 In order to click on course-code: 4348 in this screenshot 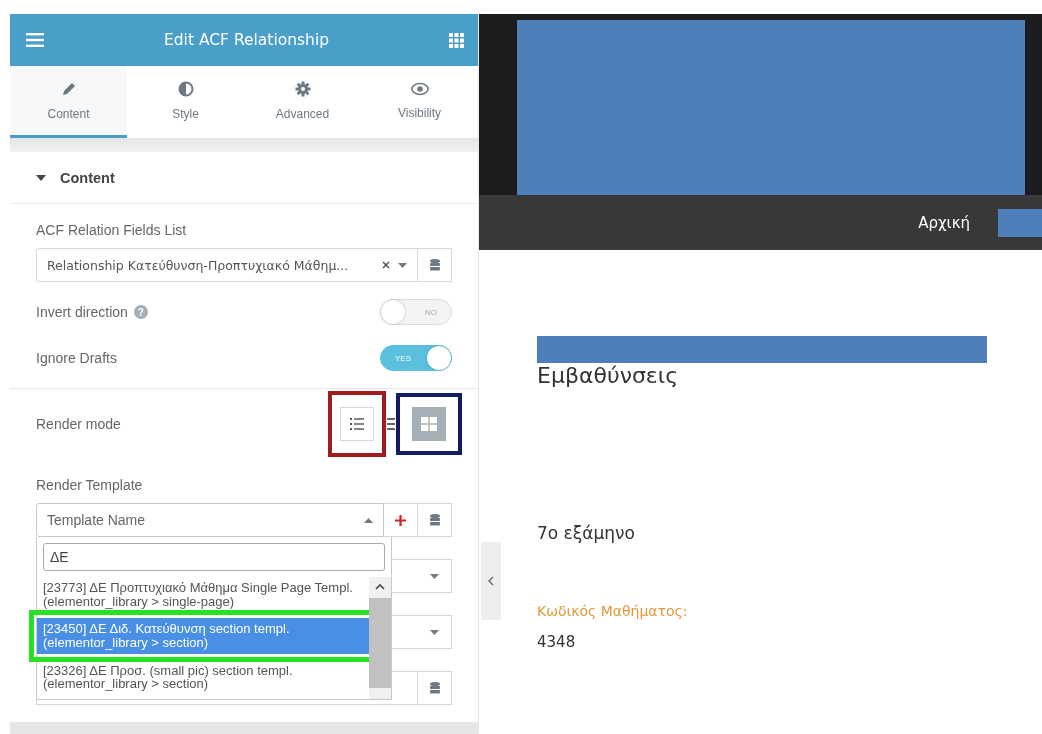, I will do `click(557, 642)`.